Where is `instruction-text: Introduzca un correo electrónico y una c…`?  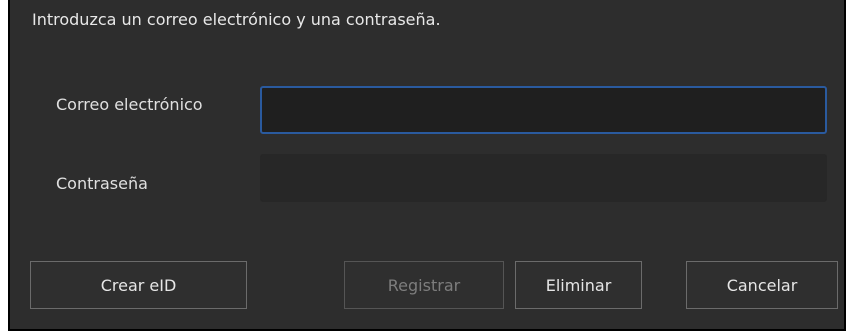 instruction-text: Introduzca un correo electrónico y una c… is located at coordinates (236, 19).